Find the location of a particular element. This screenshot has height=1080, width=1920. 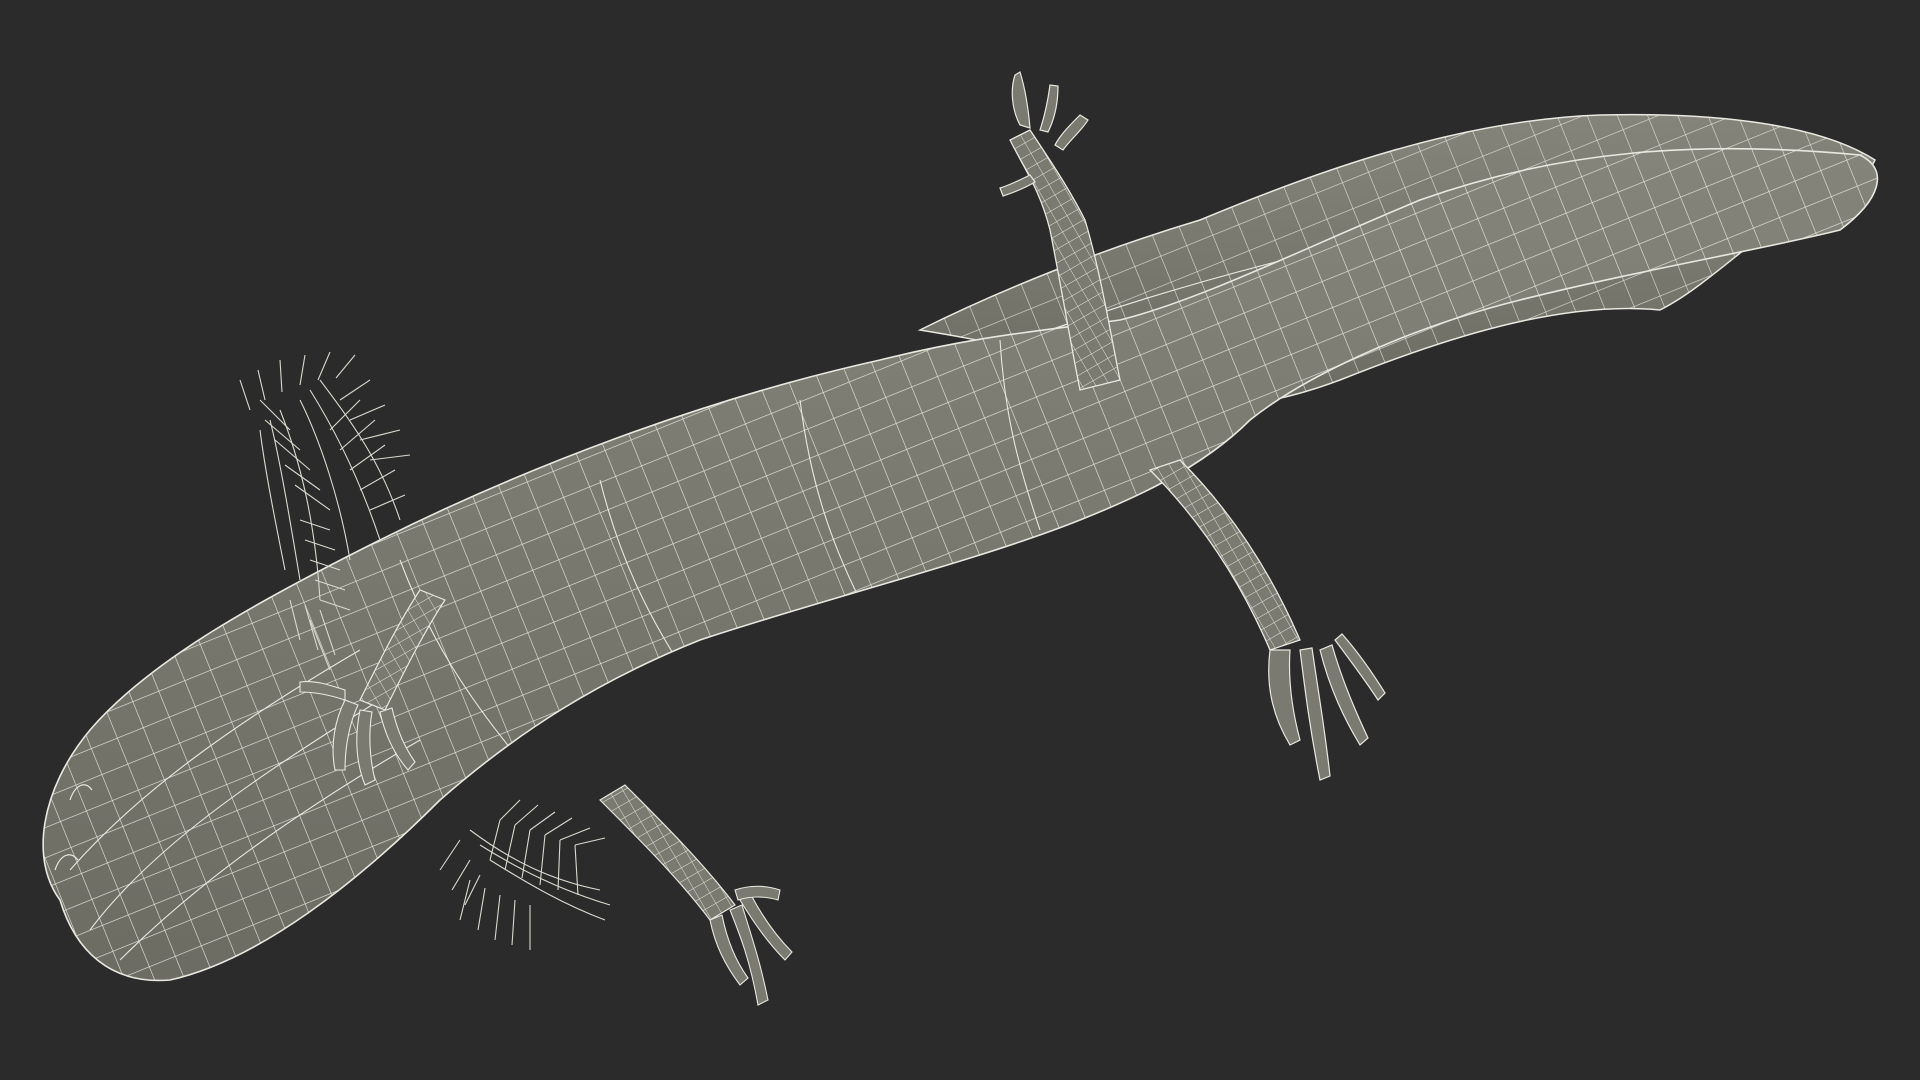

hind-leg-bottom is located at coordinates (1267, 620).